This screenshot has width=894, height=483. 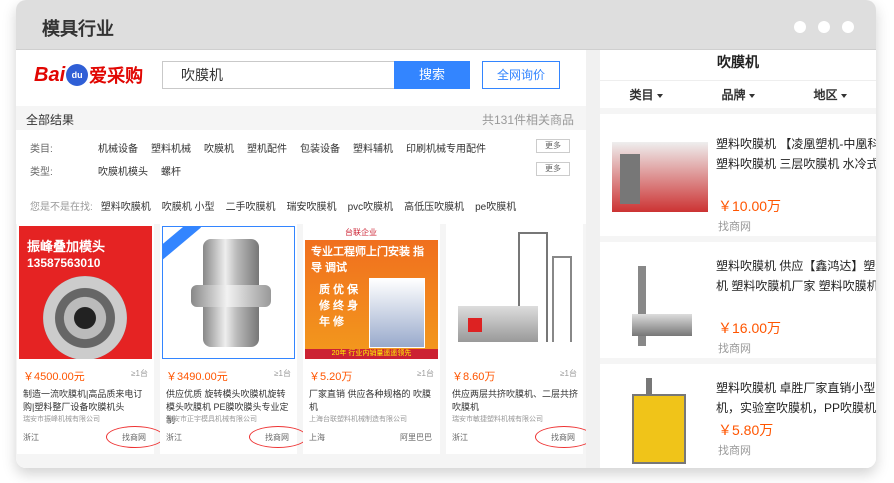 I want to click on filter-option: 塑料辅机, so click(x=373, y=147).